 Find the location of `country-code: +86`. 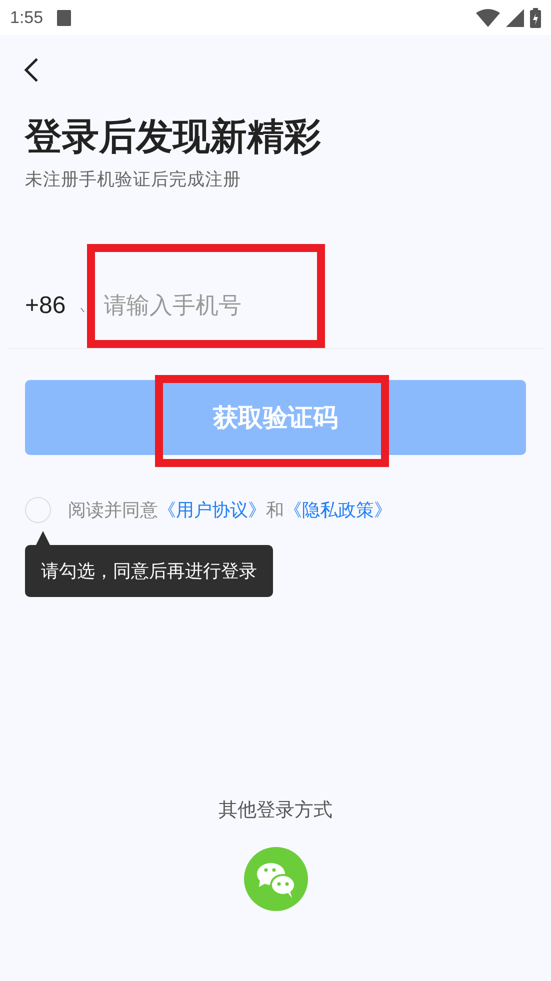

country-code: +86 is located at coordinates (45, 306).